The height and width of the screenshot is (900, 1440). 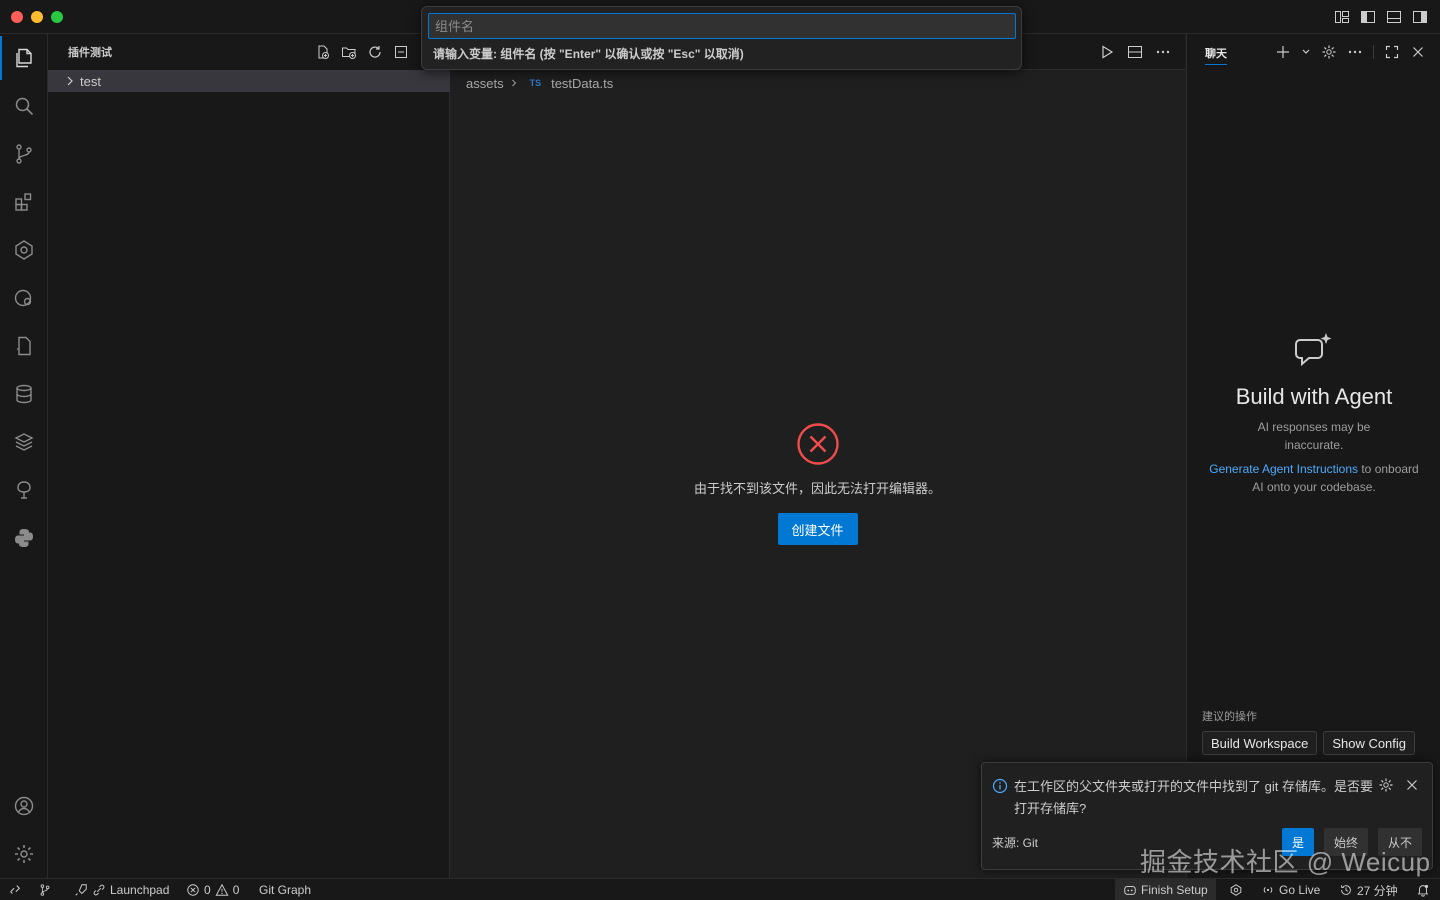 What do you see at coordinates (1368, 17) in the screenshot?
I see `toggle-primary-sidebar-icon` at bounding box center [1368, 17].